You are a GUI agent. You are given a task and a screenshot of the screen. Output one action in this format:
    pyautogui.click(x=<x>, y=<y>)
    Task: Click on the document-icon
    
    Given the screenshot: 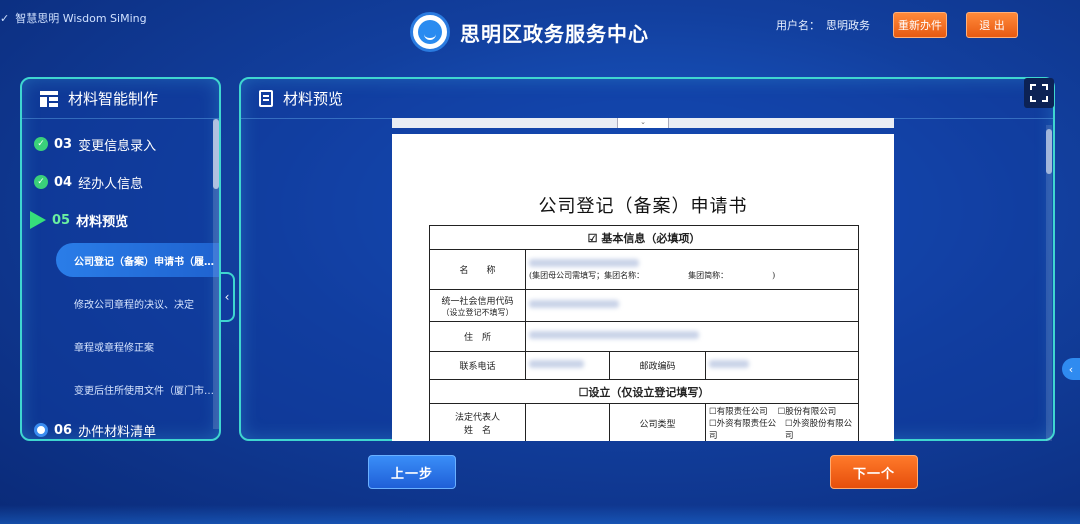 What is the action you would take?
    pyautogui.click(x=266, y=98)
    